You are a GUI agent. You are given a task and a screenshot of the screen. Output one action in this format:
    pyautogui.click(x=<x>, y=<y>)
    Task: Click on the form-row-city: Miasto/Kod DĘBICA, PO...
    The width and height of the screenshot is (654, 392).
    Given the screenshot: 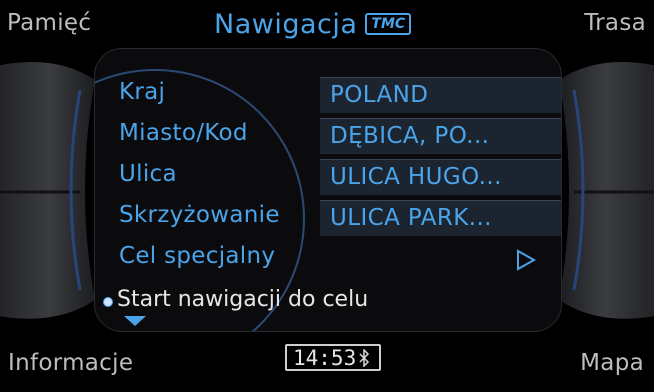 What is the action you would take?
    pyautogui.click(x=328, y=135)
    